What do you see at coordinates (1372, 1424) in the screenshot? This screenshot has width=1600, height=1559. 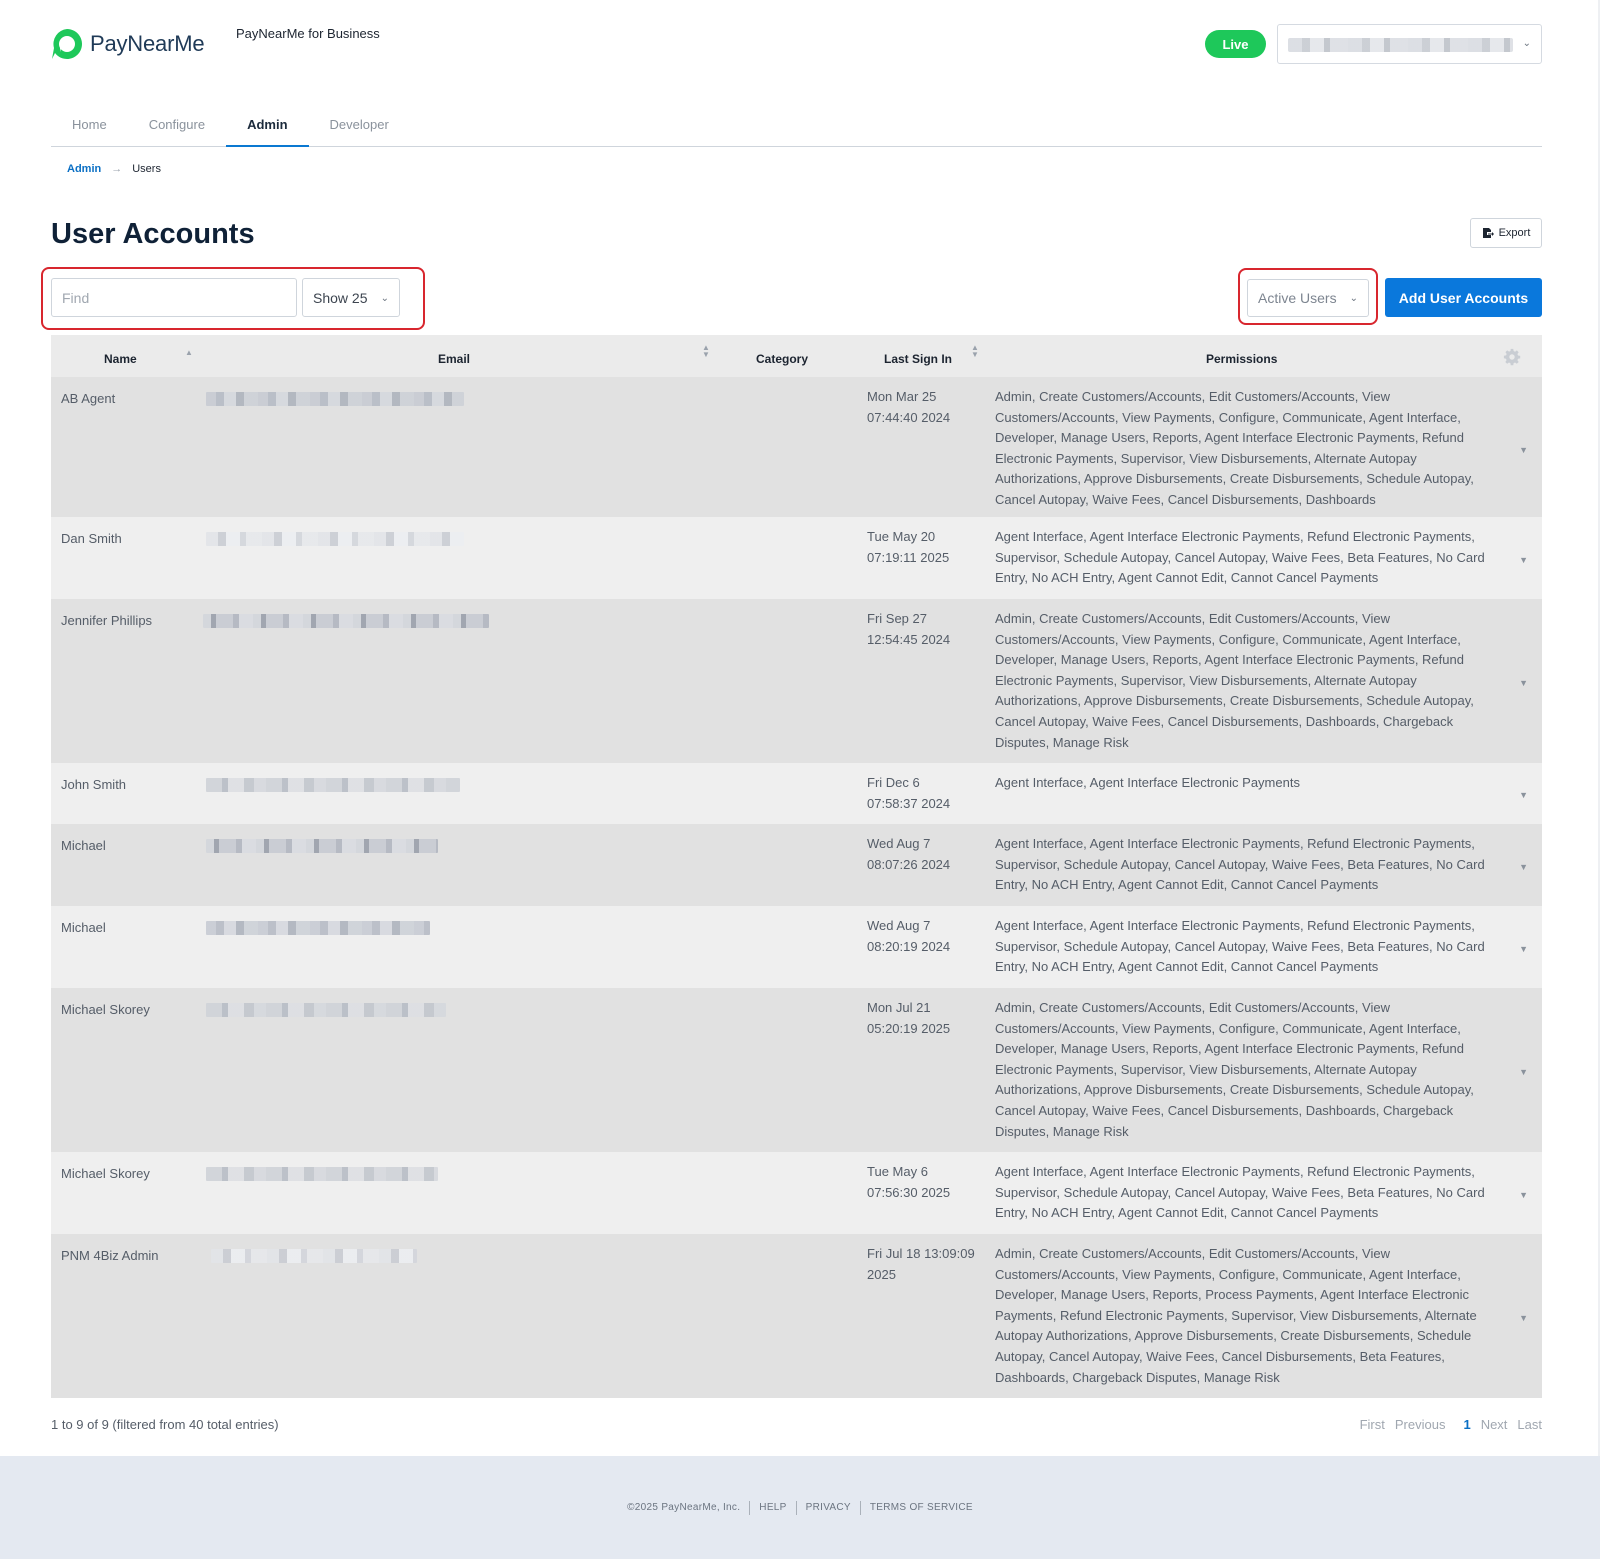 I see `pagination-first: First` at bounding box center [1372, 1424].